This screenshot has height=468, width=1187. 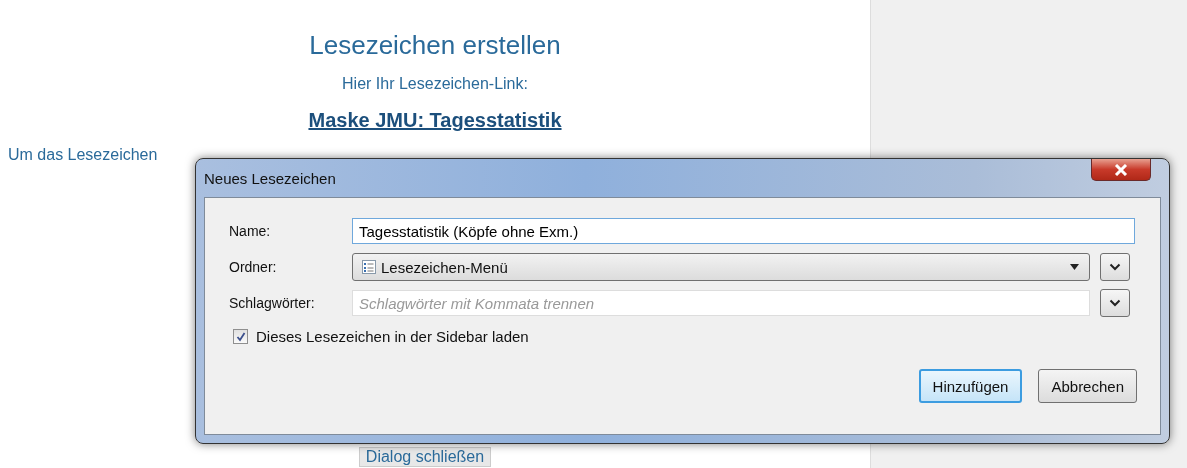 I want to click on instruction-text: Um das Lesezeichen, so click(x=83, y=155).